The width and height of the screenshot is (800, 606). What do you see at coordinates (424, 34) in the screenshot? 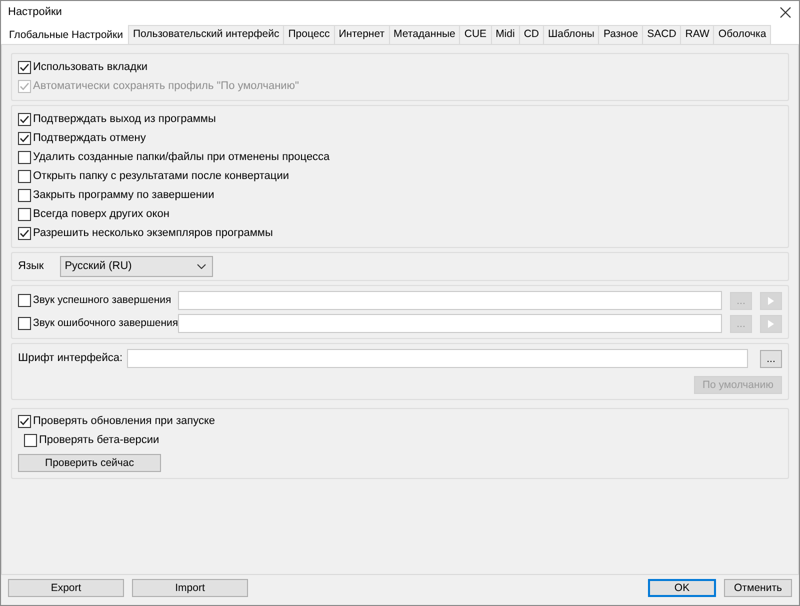
I see `tab: Метаданные` at bounding box center [424, 34].